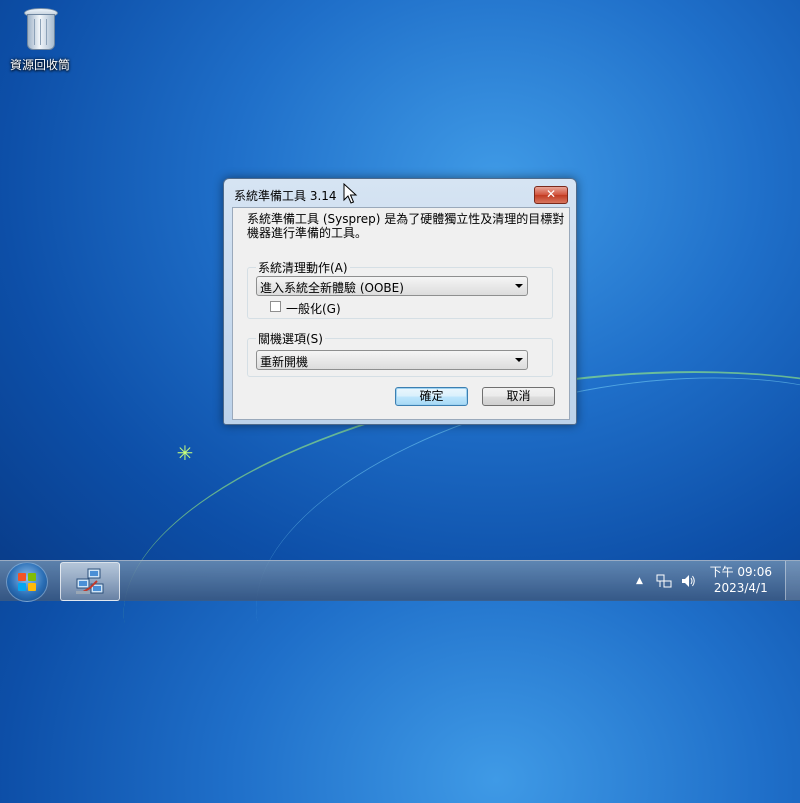 This screenshot has height=803, width=800. I want to click on network-computers-icon, so click(90, 581).